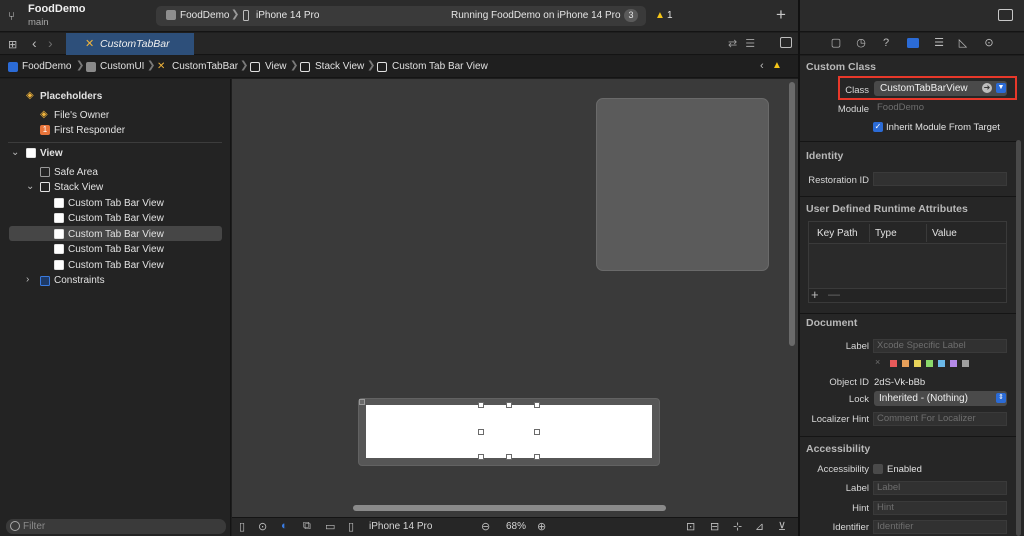 Image resolution: width=1024 pixels, height=536 pixels. Describe the element at coordinates (1001, 398) in the screenshot. I see `up-down-chevron-icon: ⇕` at that location.